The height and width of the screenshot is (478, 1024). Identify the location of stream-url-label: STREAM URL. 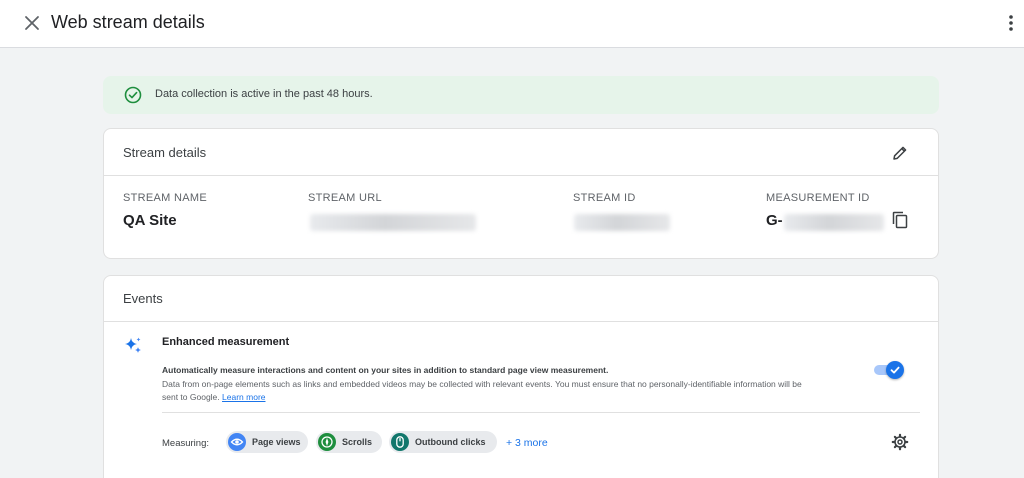
(345, 198).